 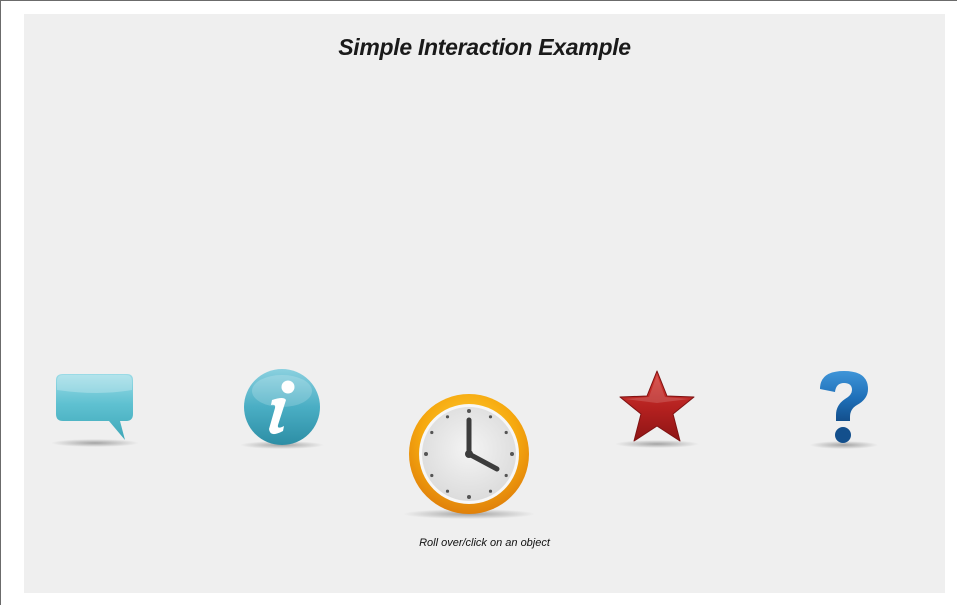 I want to click on clock-icon, so click(x=471, y=458).